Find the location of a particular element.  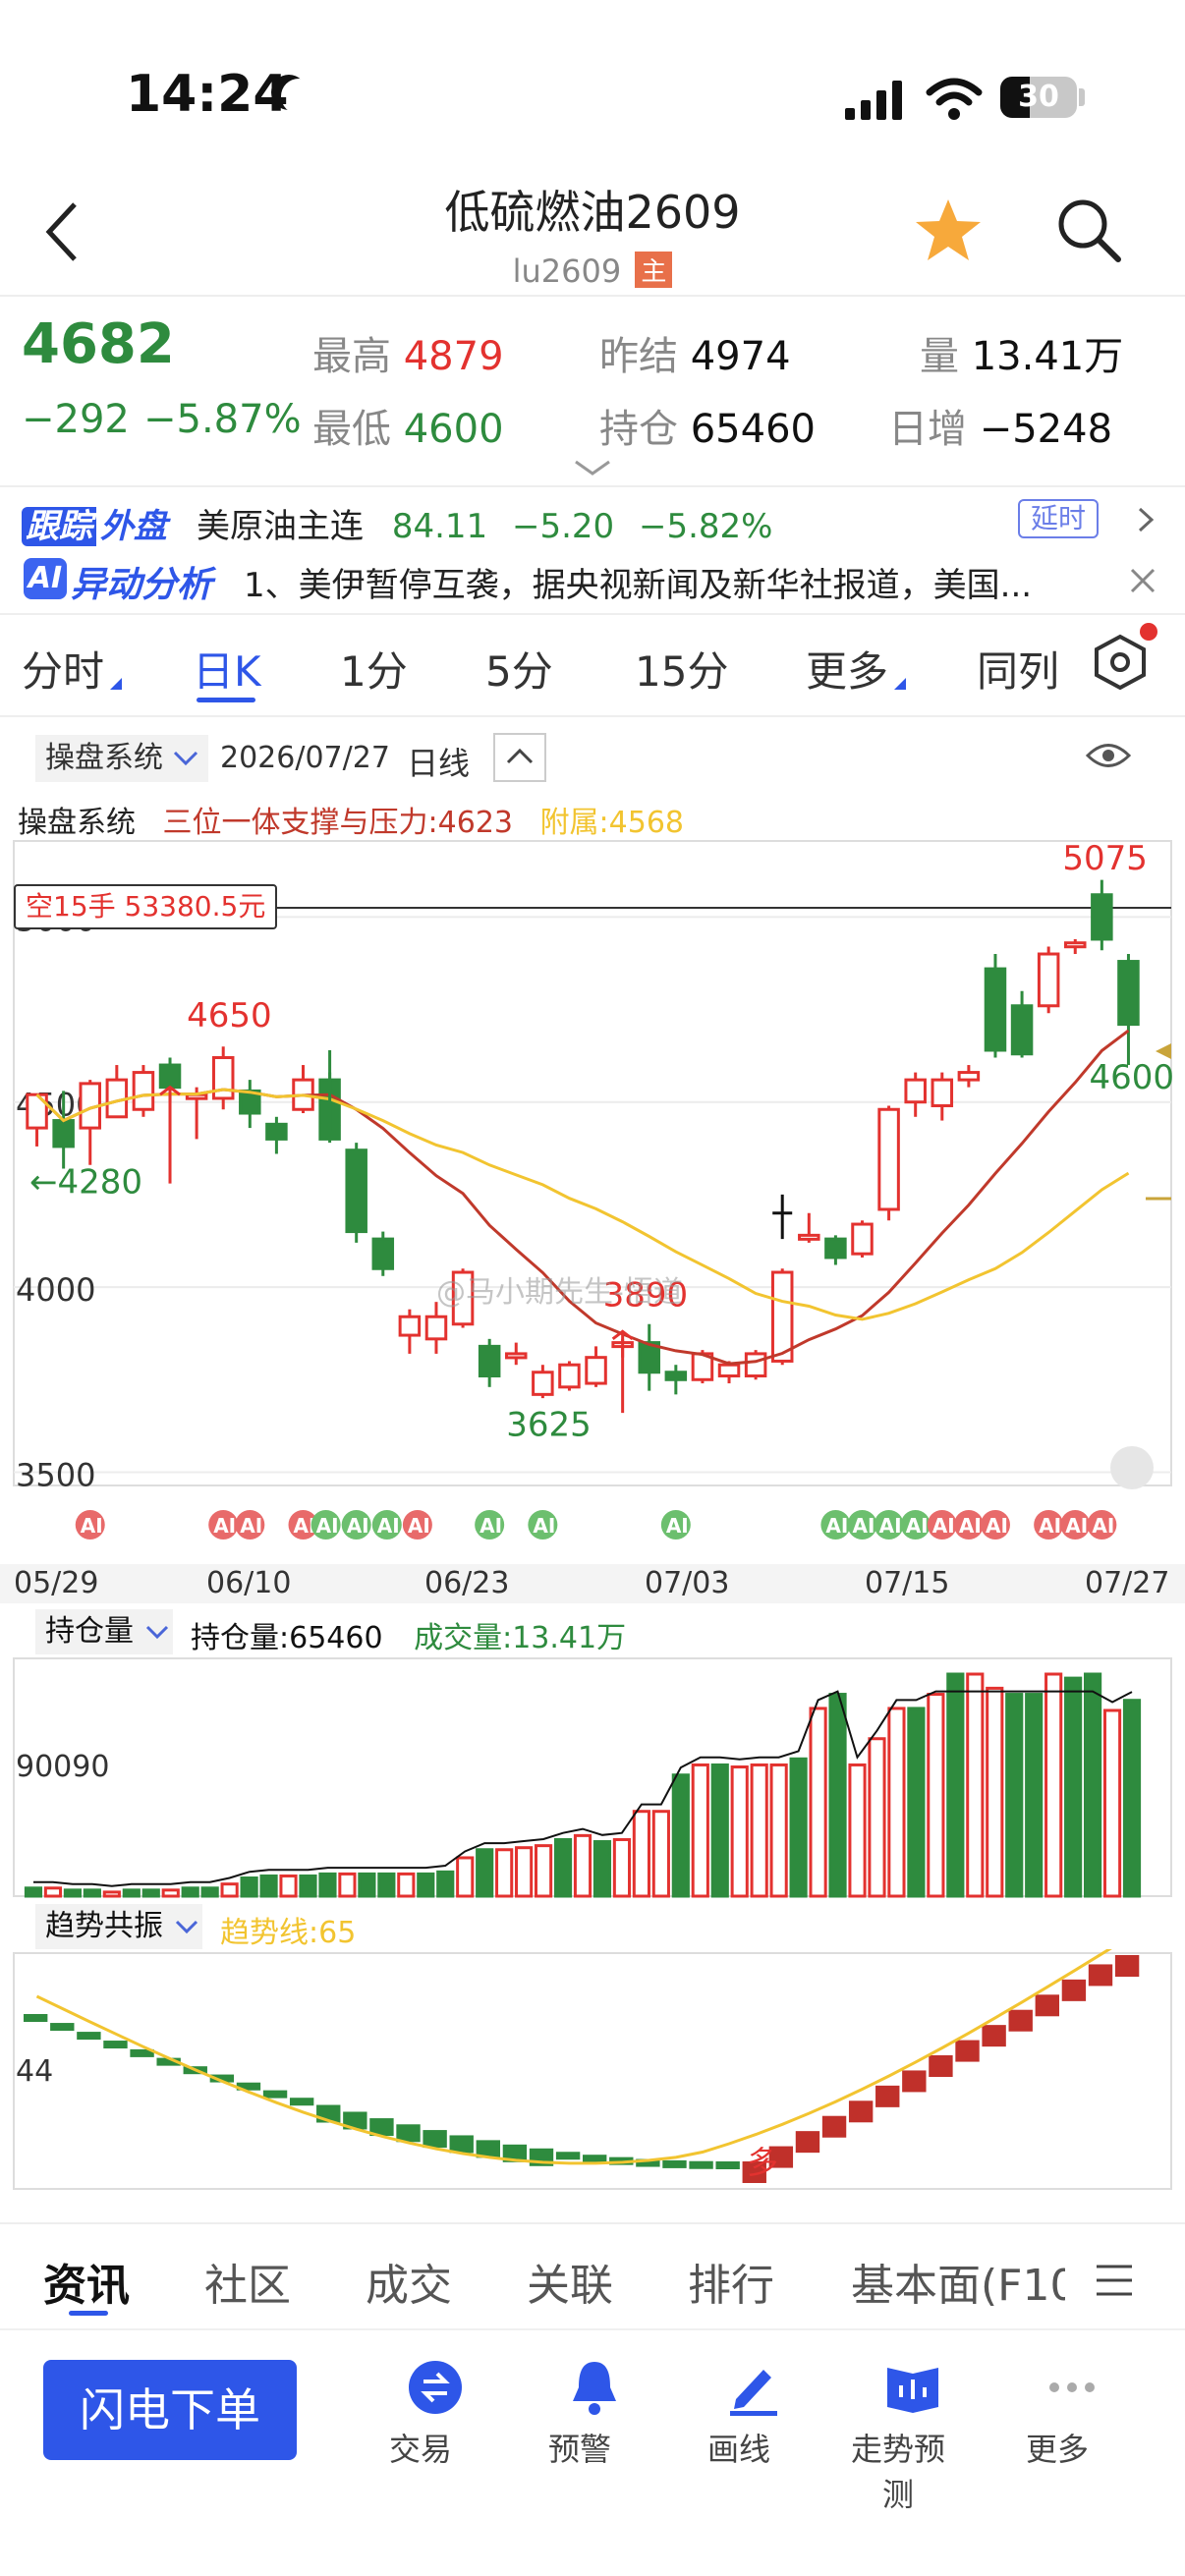

price-change-pct: −5.87% is located at coordinates (223, 419).